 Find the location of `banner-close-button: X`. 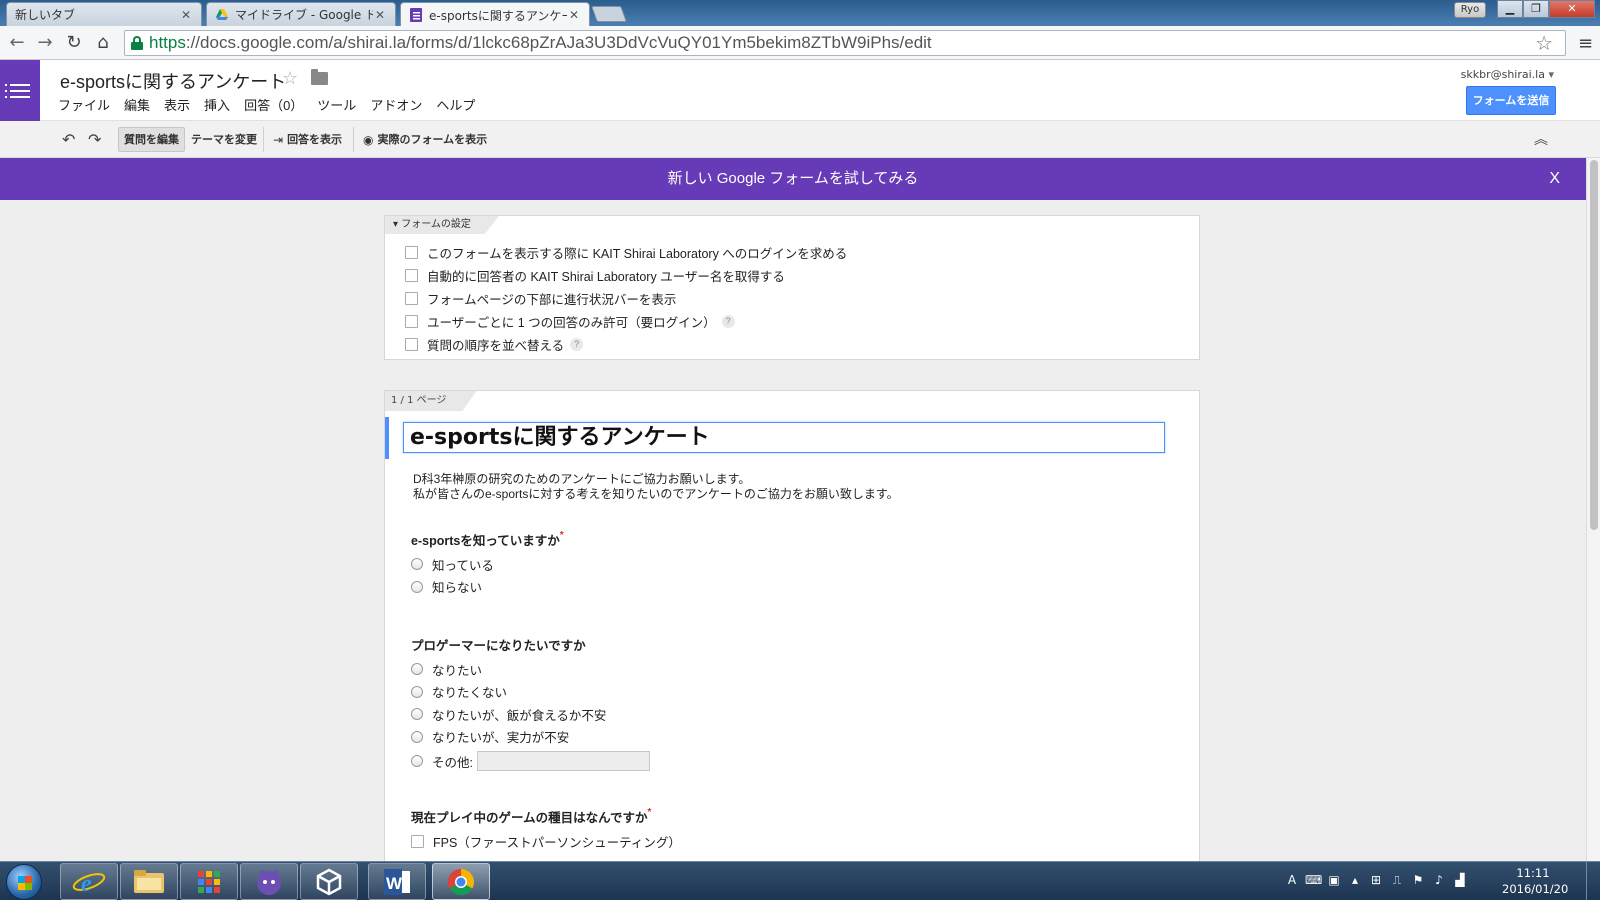

banner-close-button: X is located at coordinates (1554, 179).